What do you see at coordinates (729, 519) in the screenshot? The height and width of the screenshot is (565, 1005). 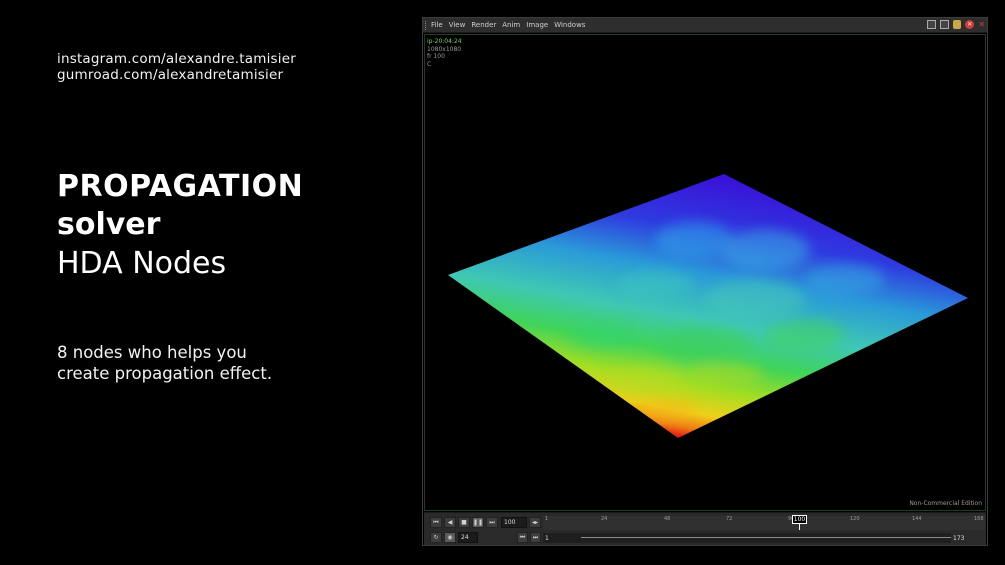 I see `tick-label: 72` at bounding box center [729, 519].